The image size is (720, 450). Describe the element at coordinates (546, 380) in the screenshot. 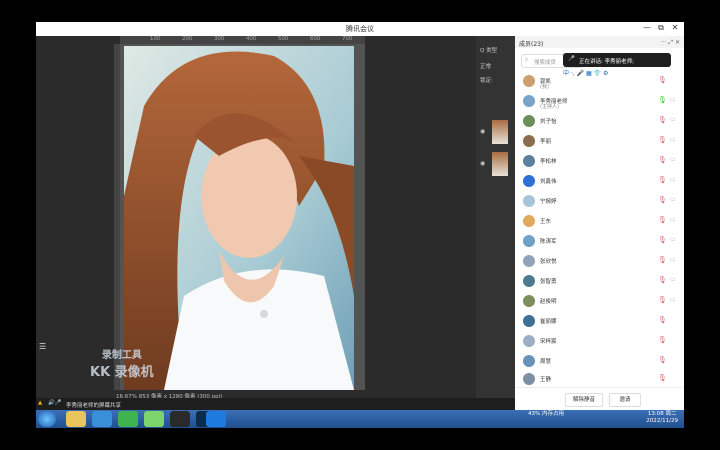

I see `member-name: 王静` at that location.